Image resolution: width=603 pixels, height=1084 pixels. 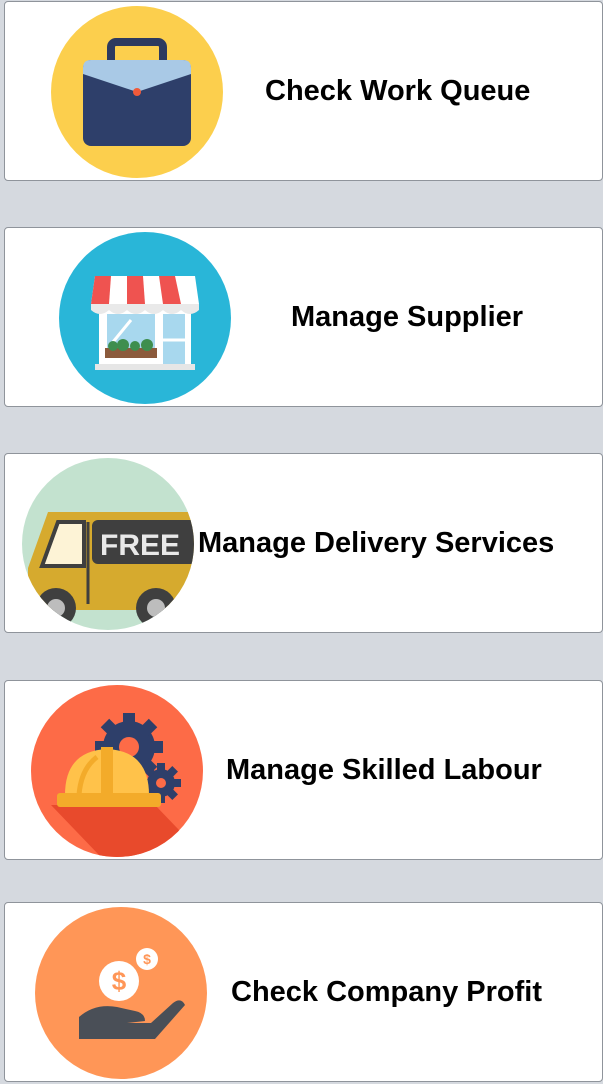 What do you see at coordinates (140, 545) in the screenshot?
I see `free-badge: FREE` at bounding box center [140, 545].